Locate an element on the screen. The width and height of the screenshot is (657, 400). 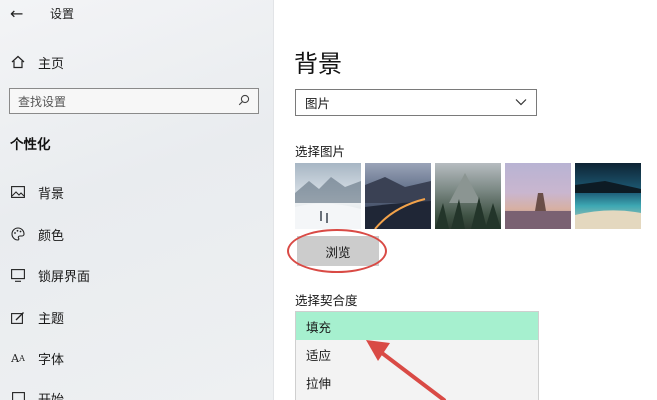
sidebar-item-label: 锁屏界面 is located at coordinates (64, 277).